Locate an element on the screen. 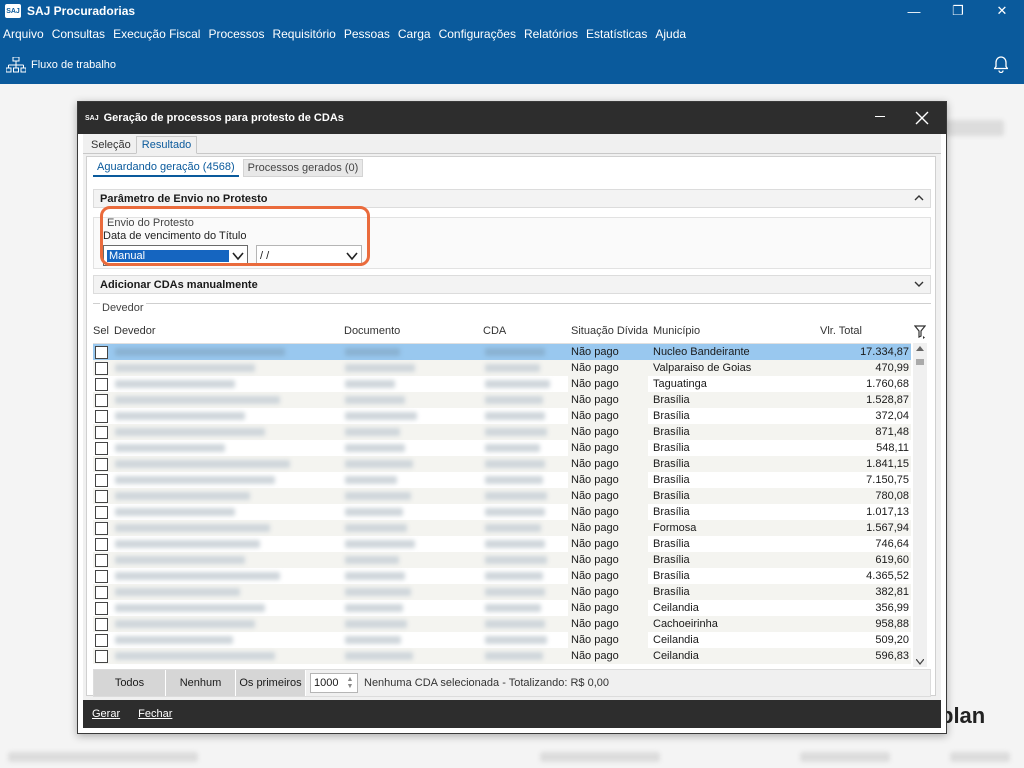 Image resolution: width=1024 pixels, height=768 pixels. stepper-down-icon: ▼ is located at coordinates (350, 686).